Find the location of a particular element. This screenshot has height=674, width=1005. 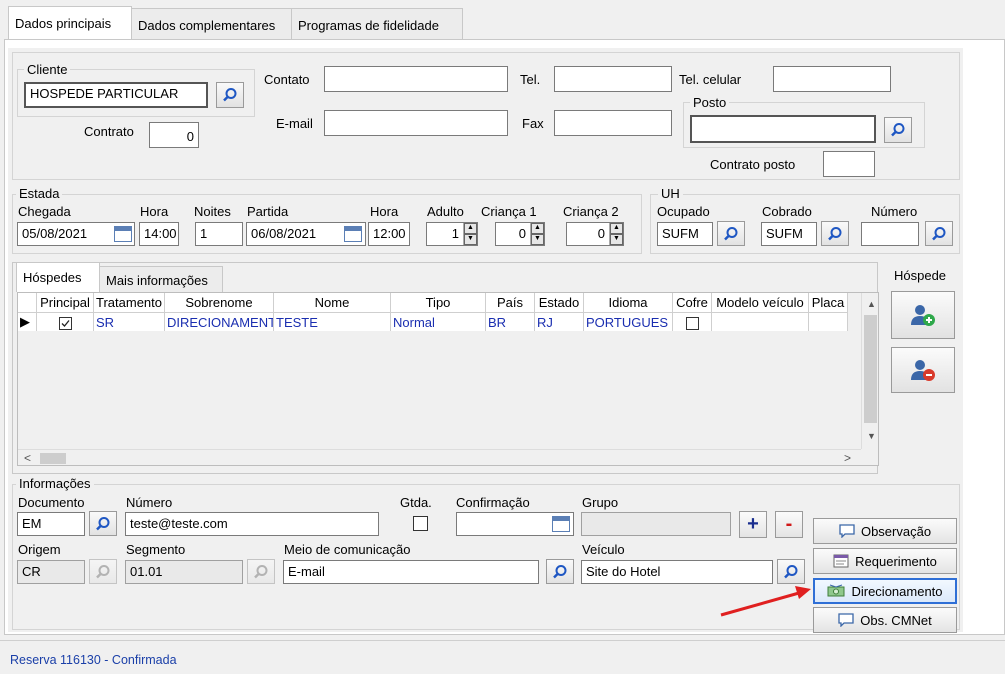

col-pais: País is located at coordinates (510, 303).